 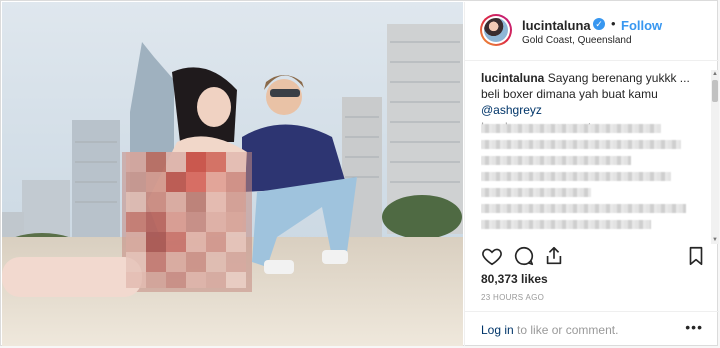 I want to click on scrollbar-thumb, so click(x=715, y=91).